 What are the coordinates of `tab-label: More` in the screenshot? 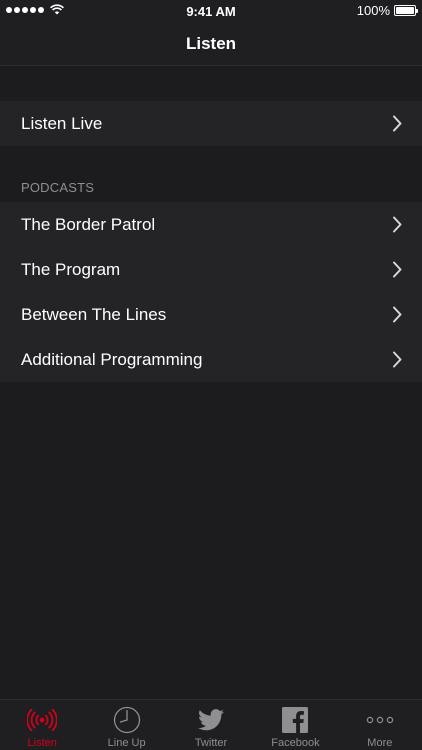 It's located at (380, 743).